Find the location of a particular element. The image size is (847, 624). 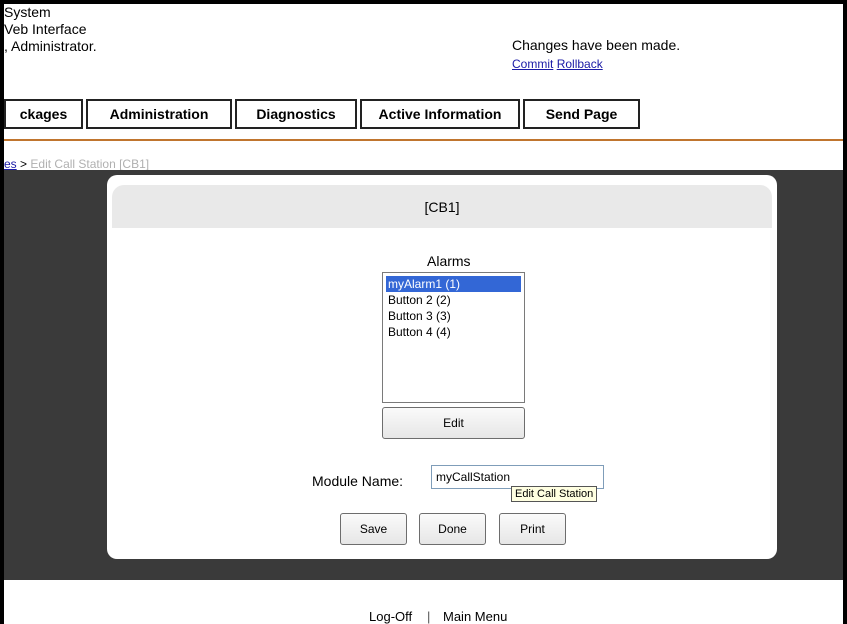

alarm-list-item: Button 4 (4) is located at coordinates (453, 332).